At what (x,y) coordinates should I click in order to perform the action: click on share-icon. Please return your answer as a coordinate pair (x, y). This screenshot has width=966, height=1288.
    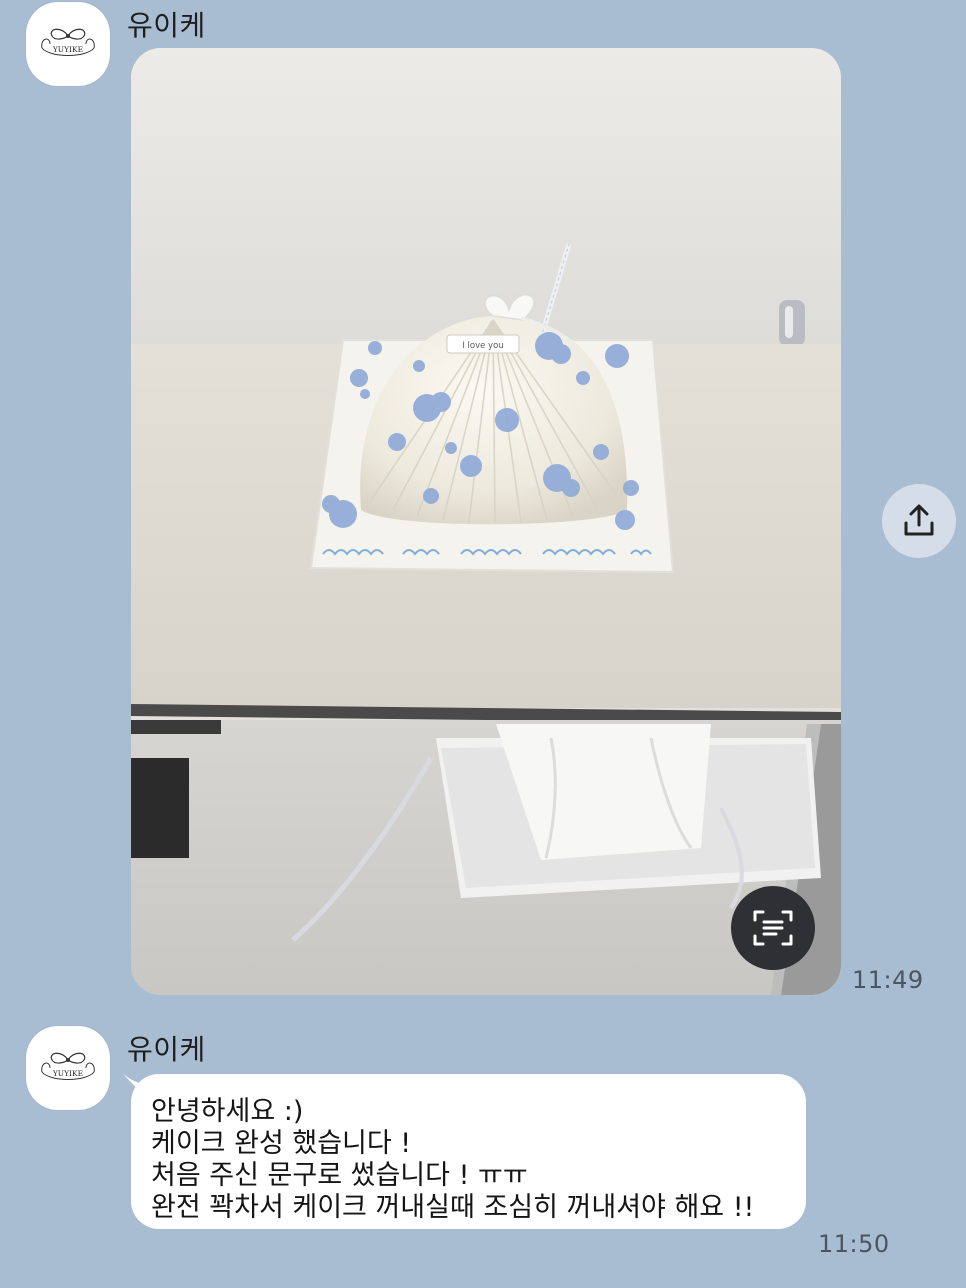
    Looking at the image, I should click on (919, 520).